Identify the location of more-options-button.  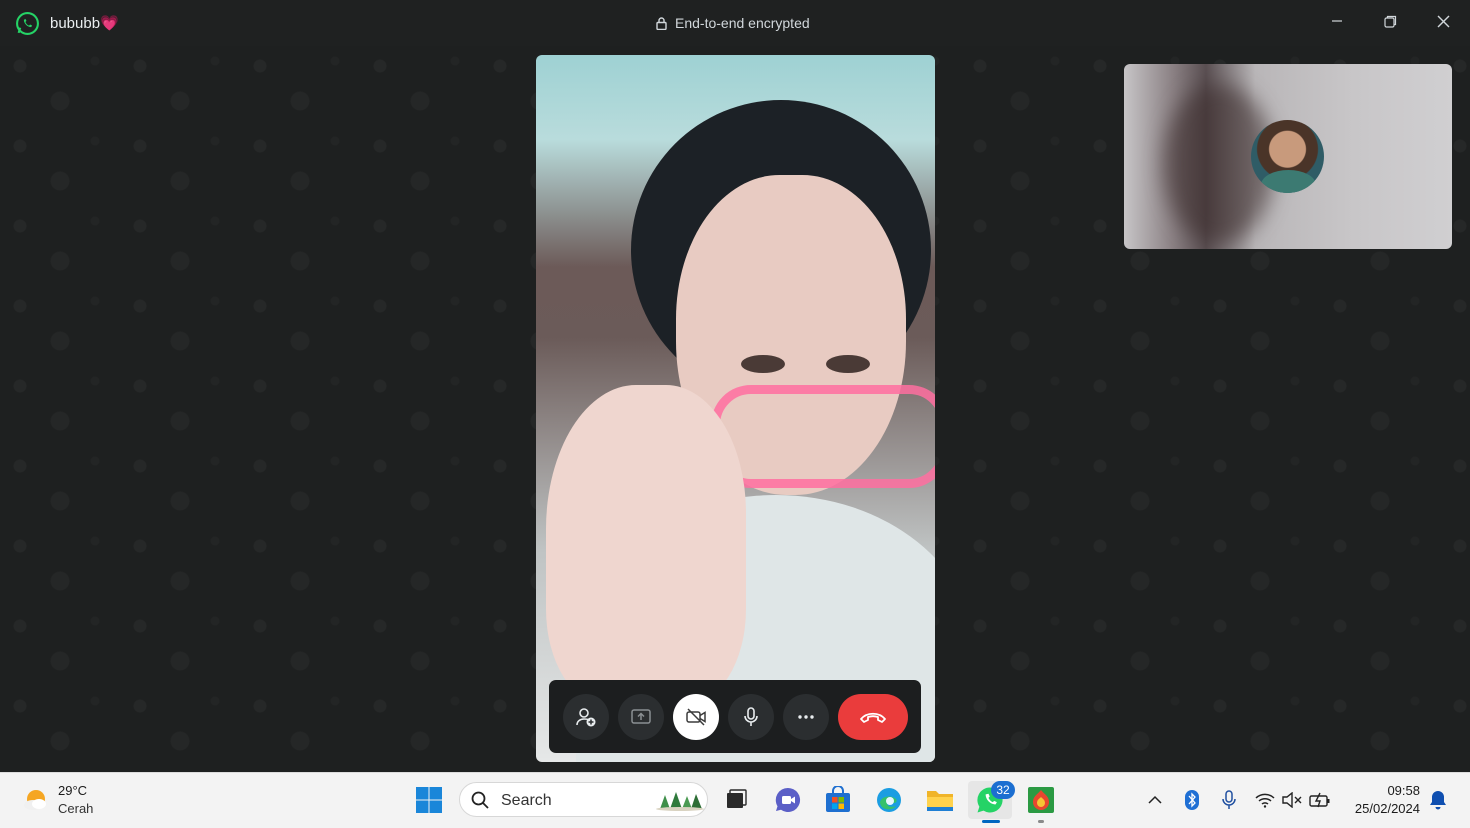
(806, 717).